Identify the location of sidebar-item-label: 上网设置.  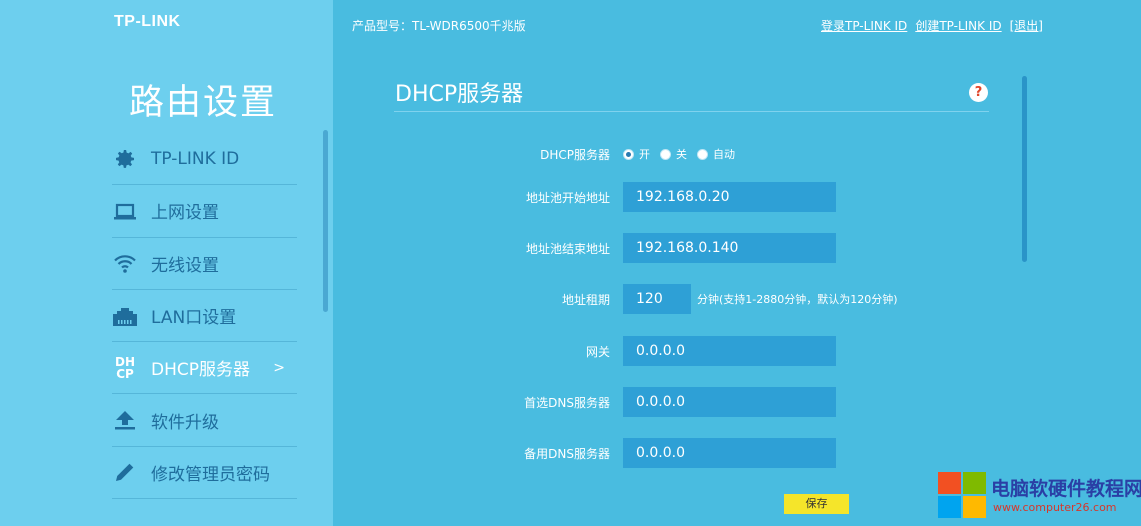
(185, 213).